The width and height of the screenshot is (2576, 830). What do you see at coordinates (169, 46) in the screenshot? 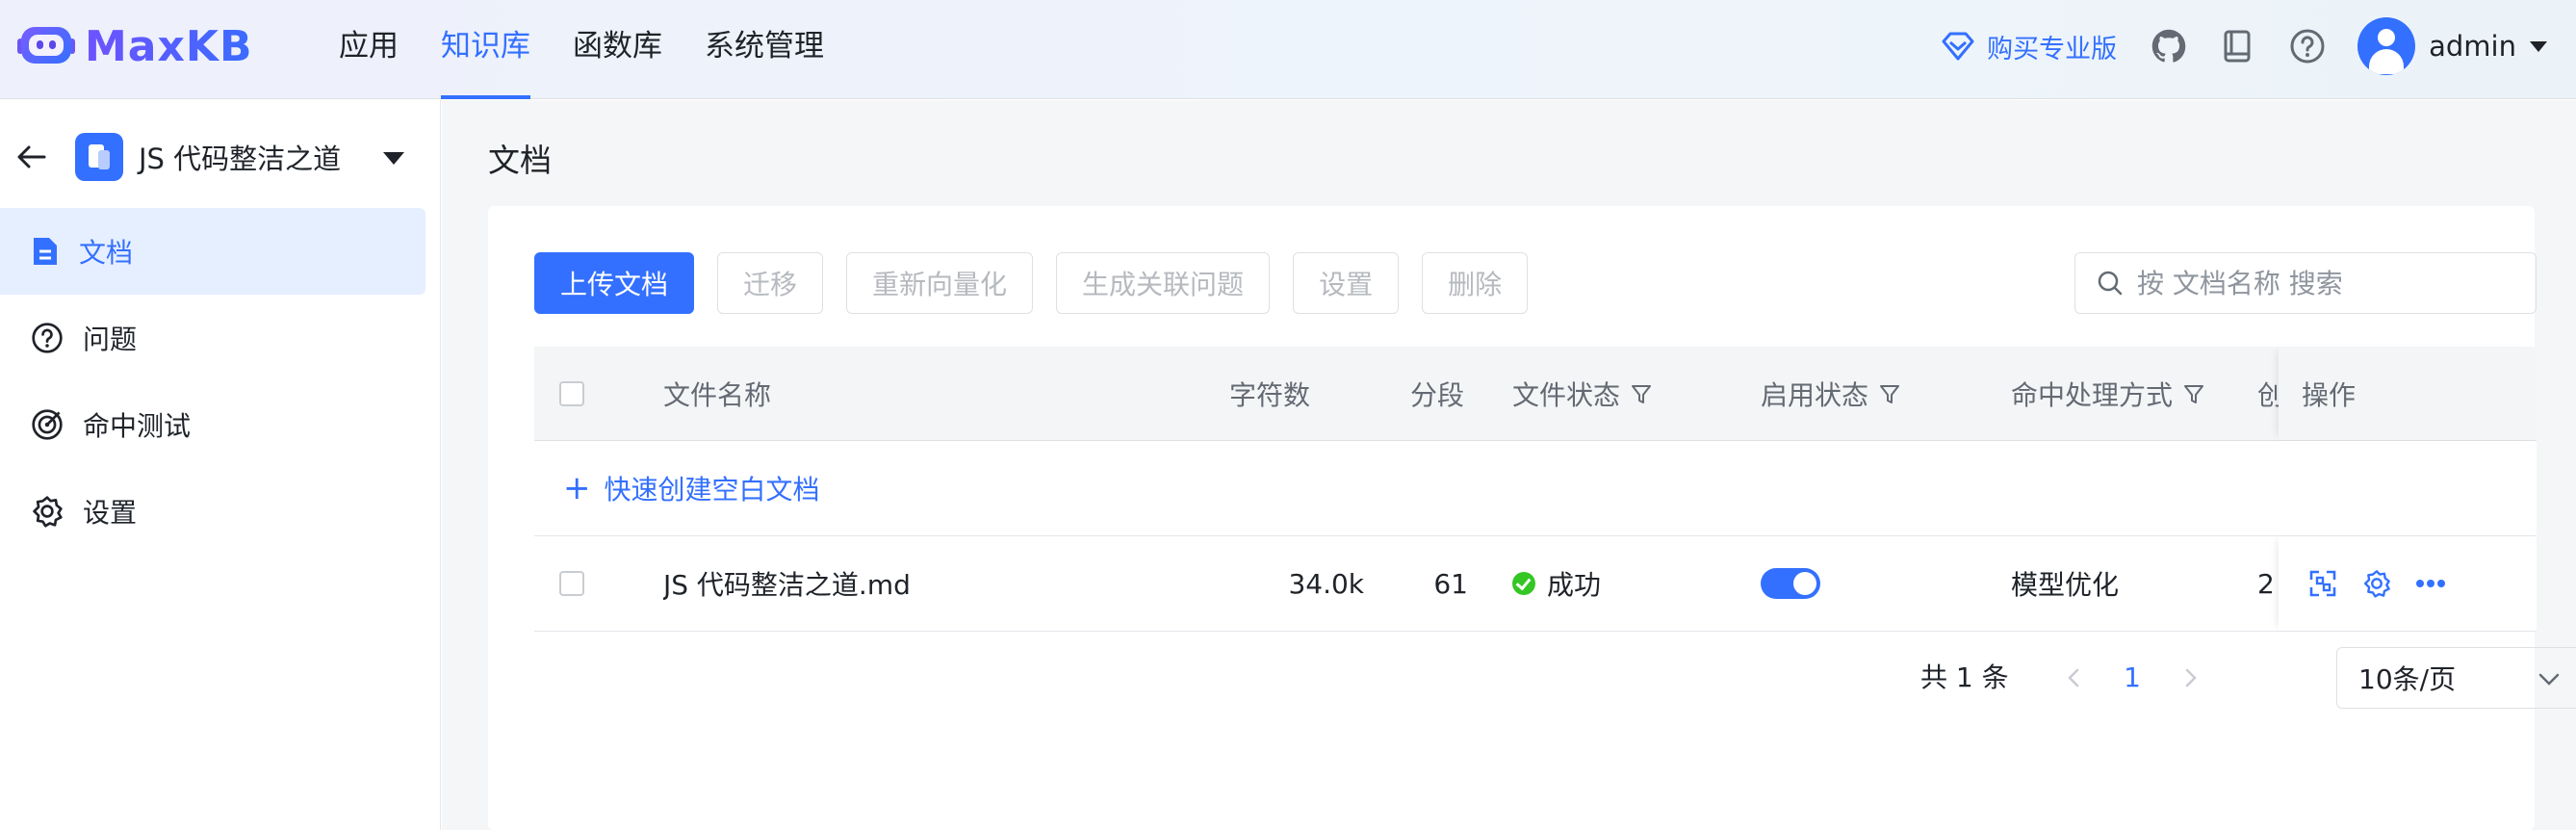
I see `brand-name: MaxKB` at bounding box center [169, 46].